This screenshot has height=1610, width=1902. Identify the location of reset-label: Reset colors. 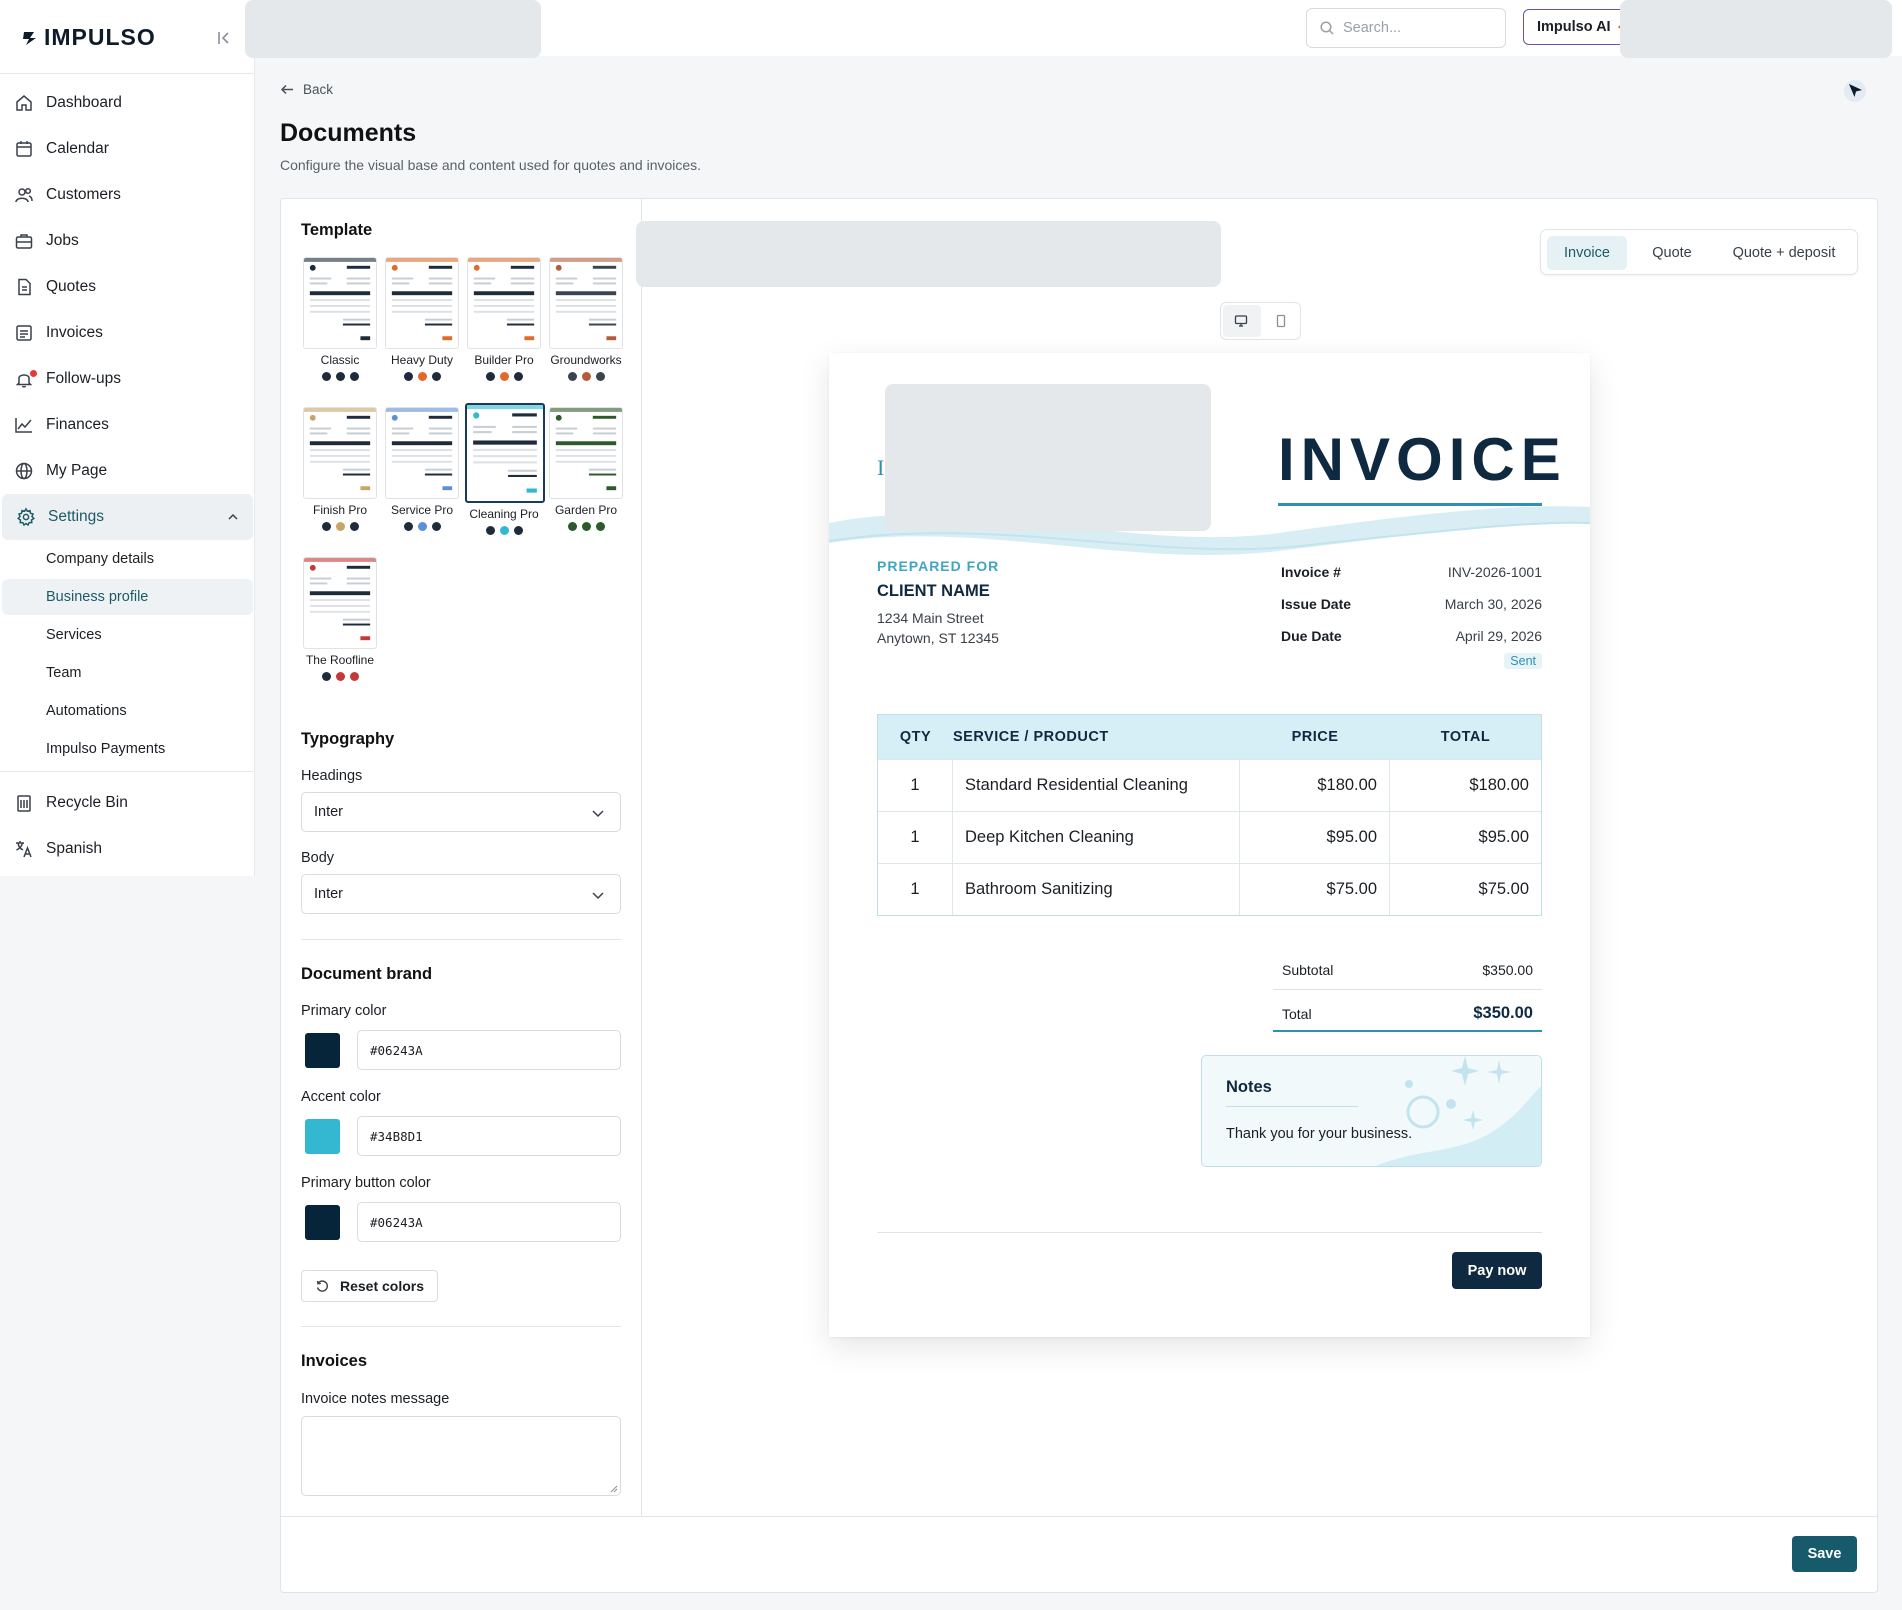
(382, 1286).